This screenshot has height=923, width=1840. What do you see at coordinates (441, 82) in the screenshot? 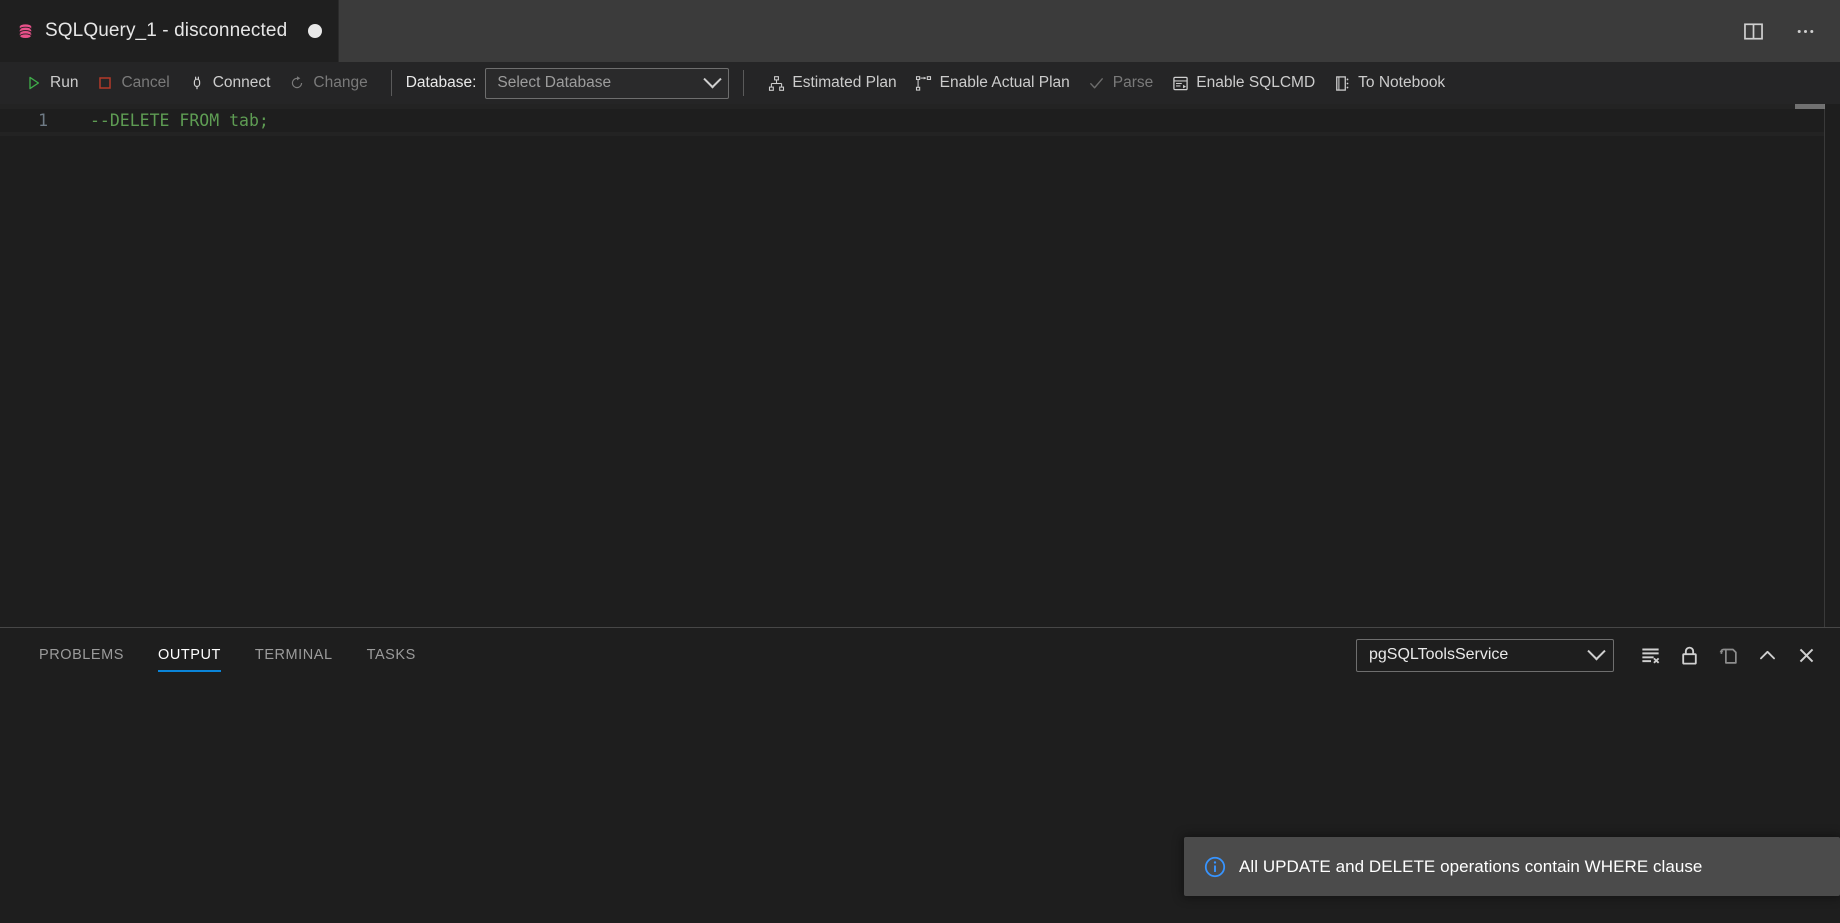
I see `database-label: Database:` at bounding box center [441, 82].